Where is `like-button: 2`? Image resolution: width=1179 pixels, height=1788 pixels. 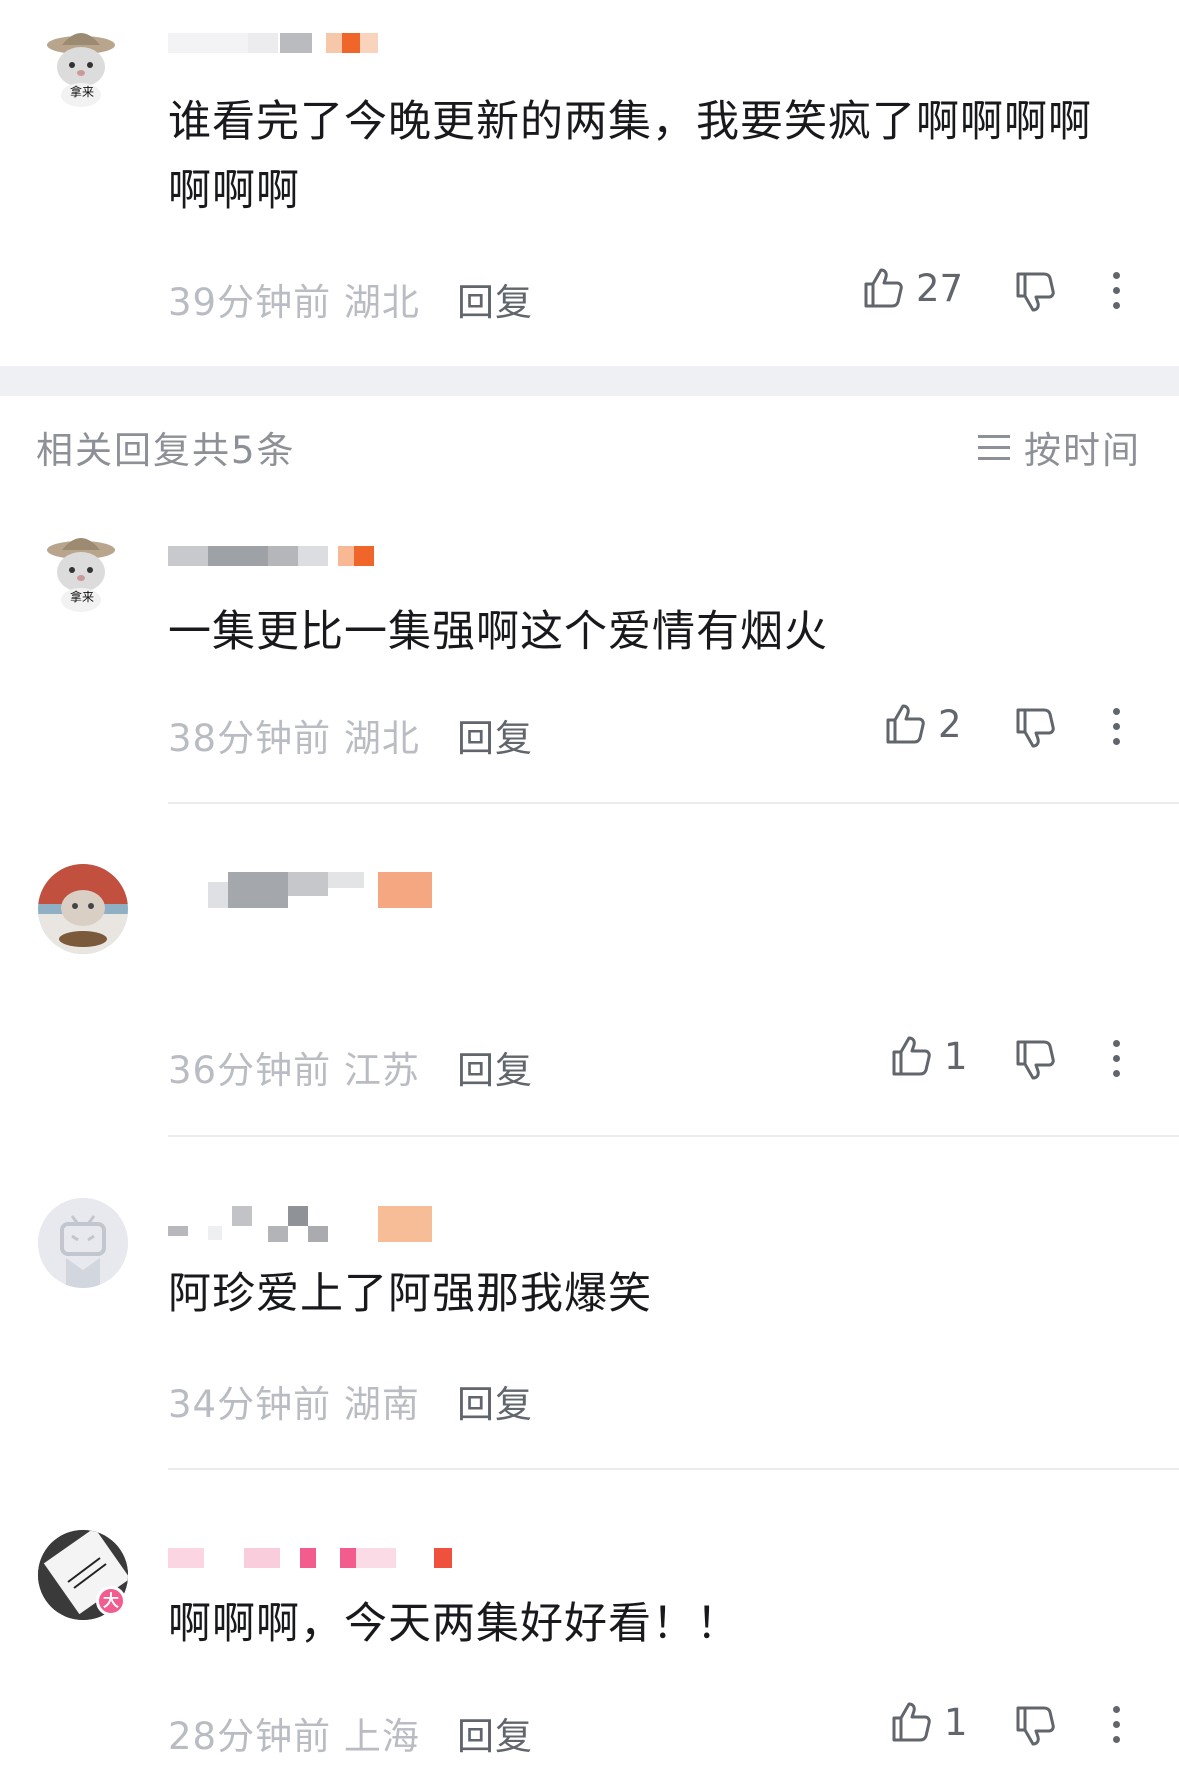 like-button: 2 is located at coordinates (922, 724).